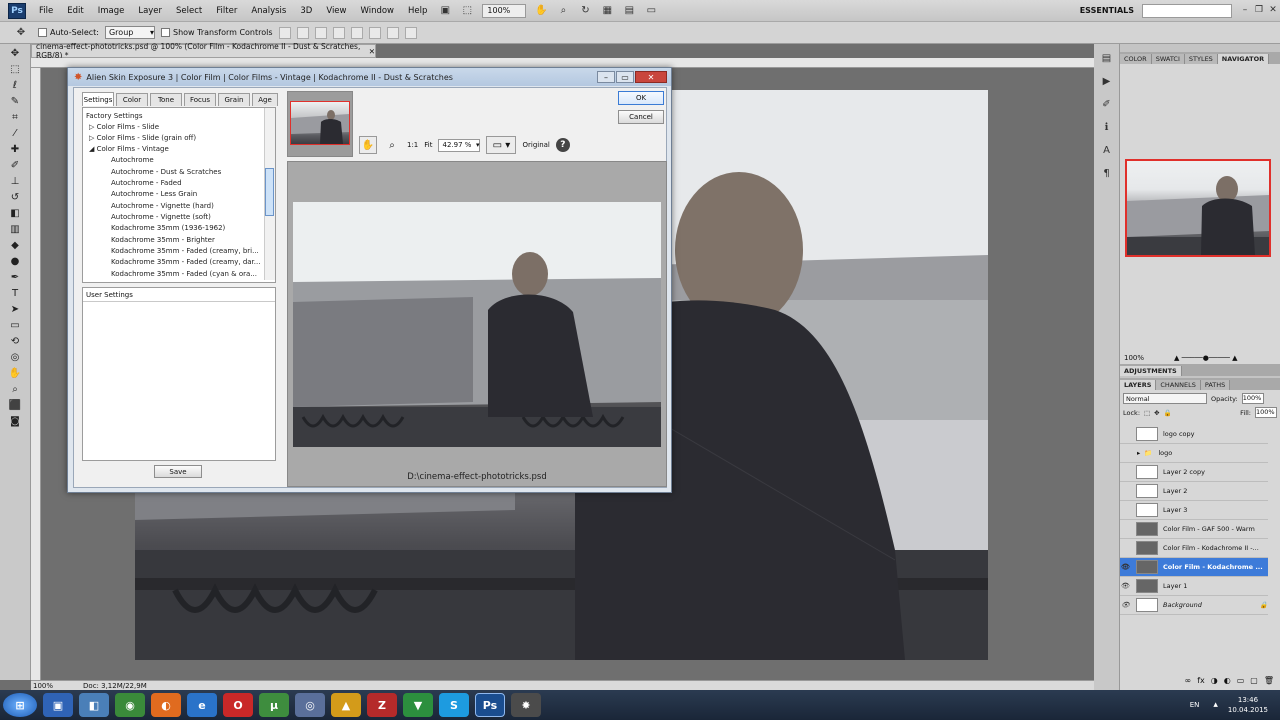 The height and width of the screenshot is (720, 1280). What do you see at coordinates (1201, 59) in the screenshot?
I see `tab-styles: STYLES` at bounding box center [1201, 59].